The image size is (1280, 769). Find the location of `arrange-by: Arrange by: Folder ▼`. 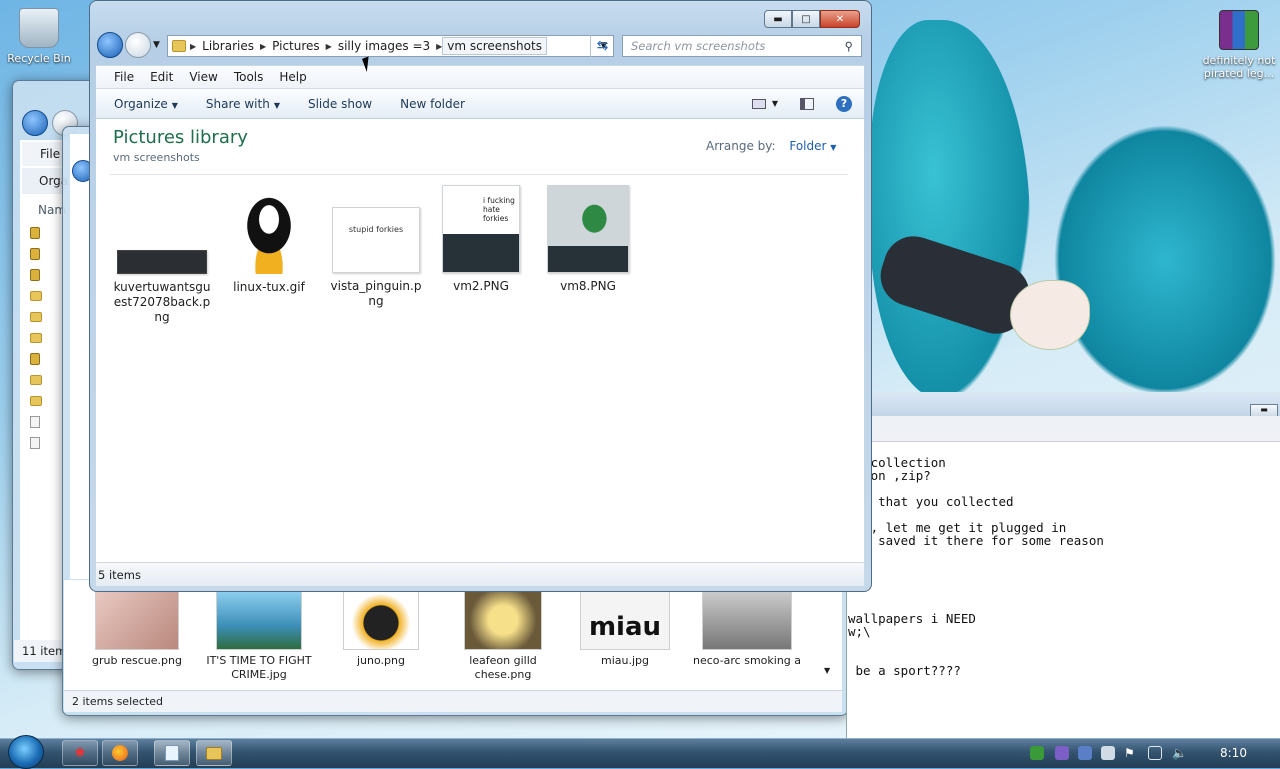

arrange-by: Arrange by: Folder ▼ is located at coordinates (771, 146).